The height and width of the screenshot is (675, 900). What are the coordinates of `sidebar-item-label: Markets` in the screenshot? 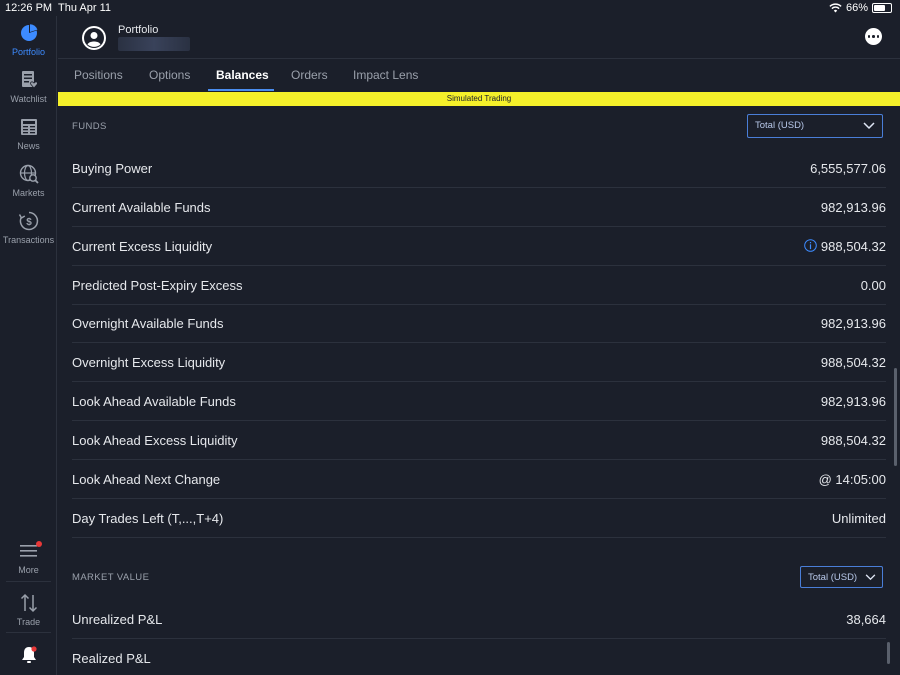 It's located at (28, 193).